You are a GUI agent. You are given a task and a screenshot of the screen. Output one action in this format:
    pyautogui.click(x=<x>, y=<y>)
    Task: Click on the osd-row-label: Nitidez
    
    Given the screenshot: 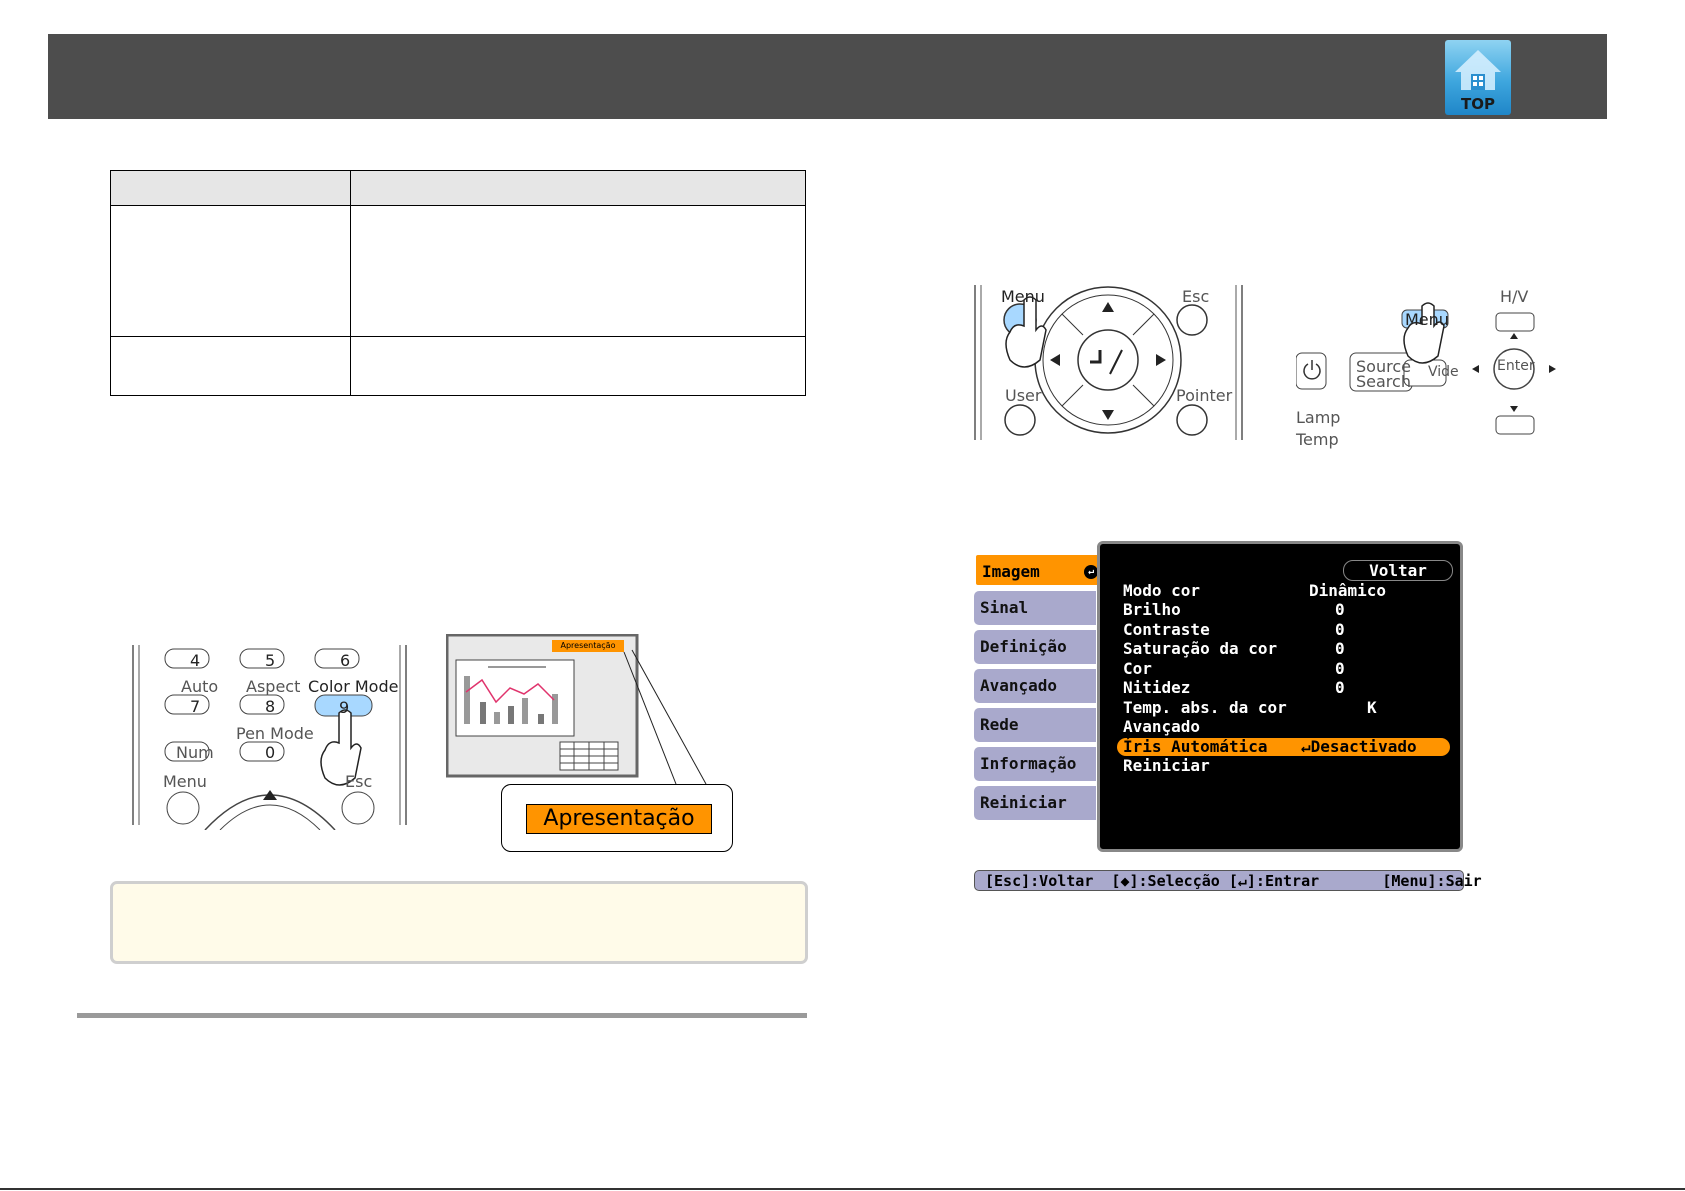 What is the action you would take?
    pyautogui.click(x=1157, y=687)
    